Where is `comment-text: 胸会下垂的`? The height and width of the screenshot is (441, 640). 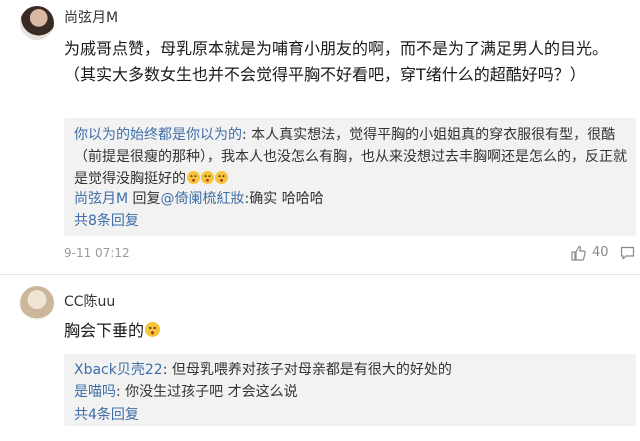
comment-text: 胸会下垂的 is located at coordinates (344, 331).